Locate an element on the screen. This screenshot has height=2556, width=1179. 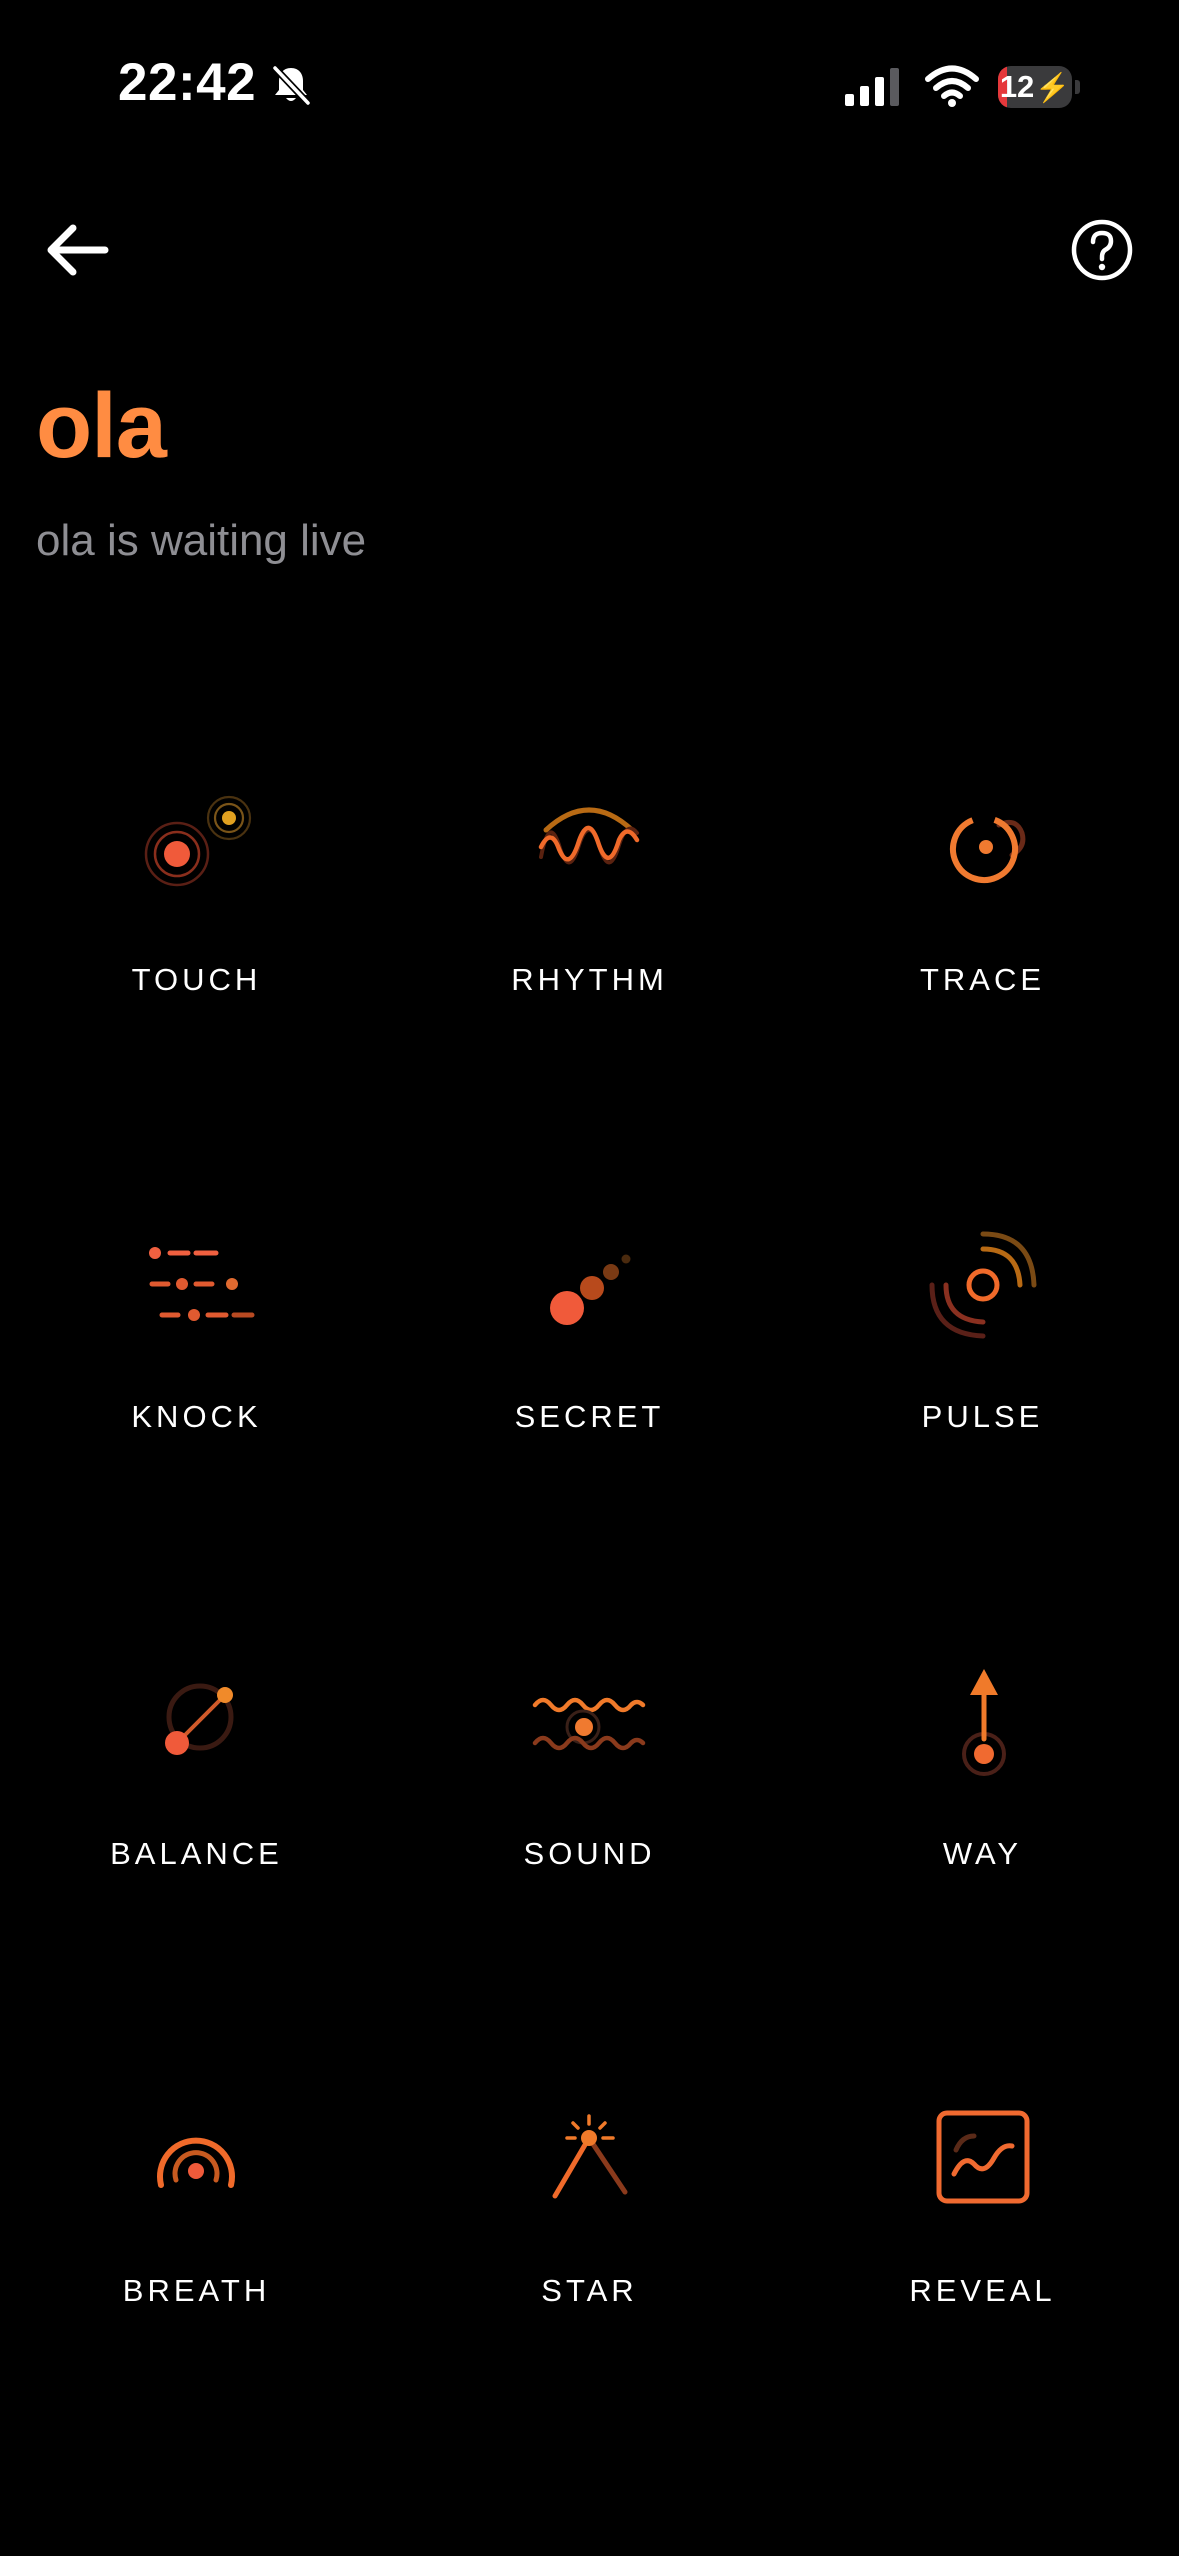
mode-knock: KNOCK is located at coordinates (196, 1337).